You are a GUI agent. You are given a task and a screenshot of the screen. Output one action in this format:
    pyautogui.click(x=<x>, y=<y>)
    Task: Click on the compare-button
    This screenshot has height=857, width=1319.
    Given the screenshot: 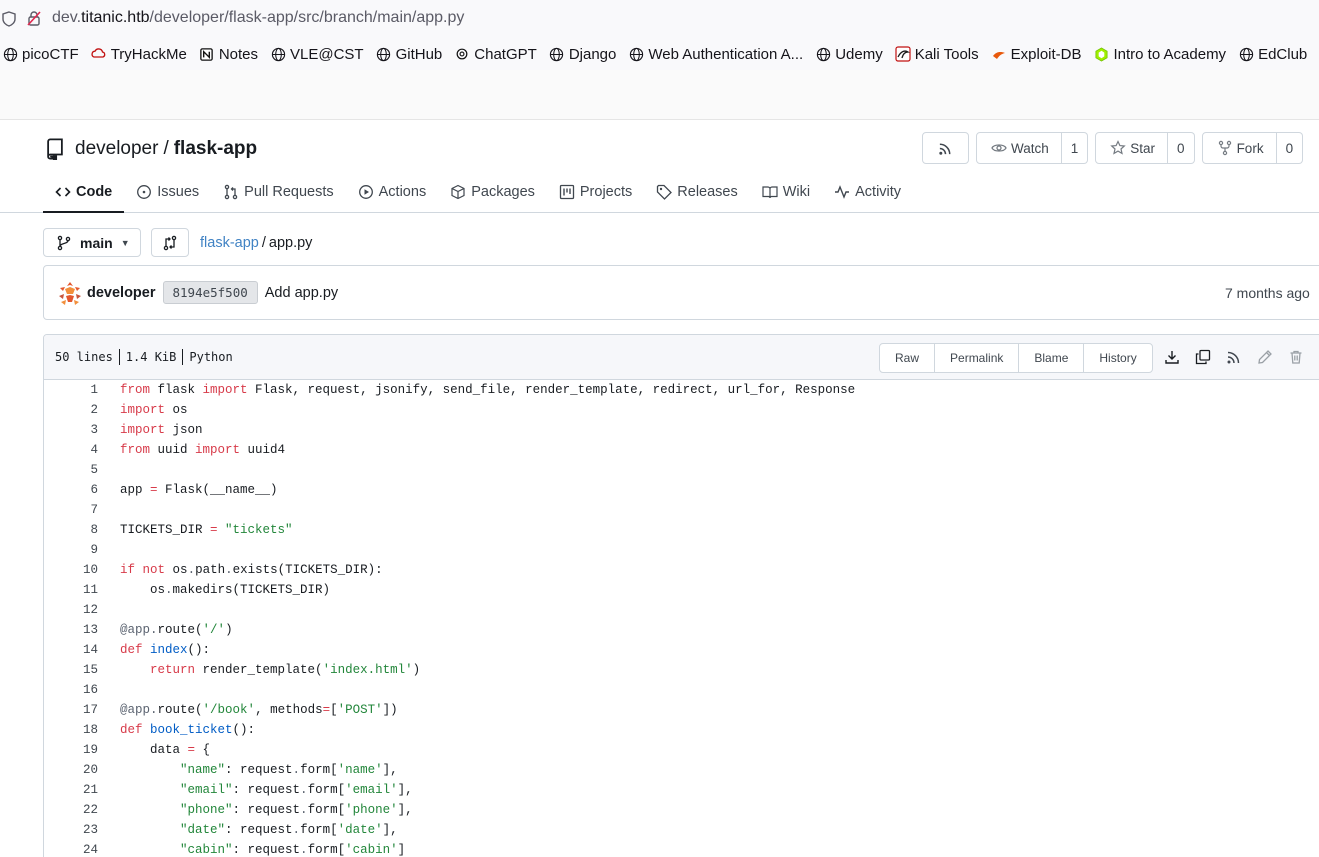 What is the action you would take?
    pyautogui.click(x=170, y=242)
    